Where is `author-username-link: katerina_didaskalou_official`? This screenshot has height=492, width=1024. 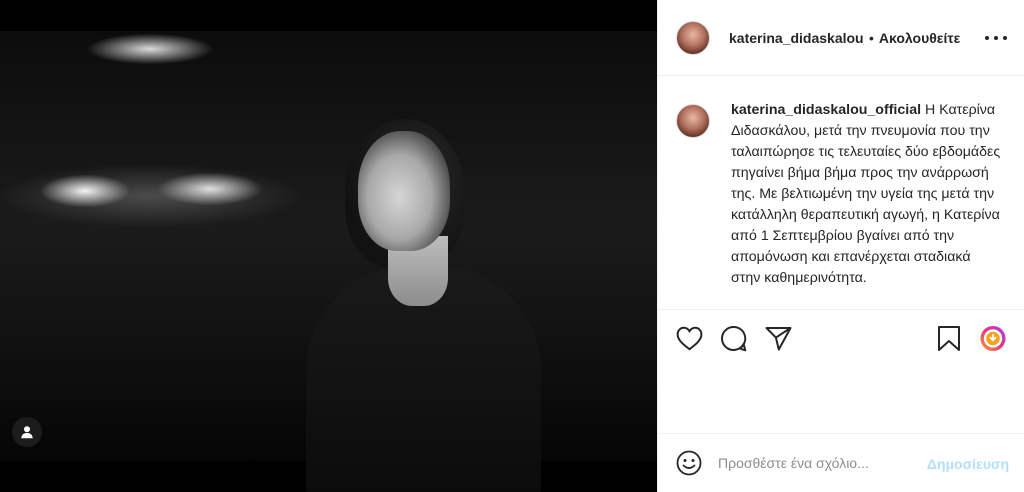
author-username-link: katerina_didaskalou_official is located at coordinates (796, 38).